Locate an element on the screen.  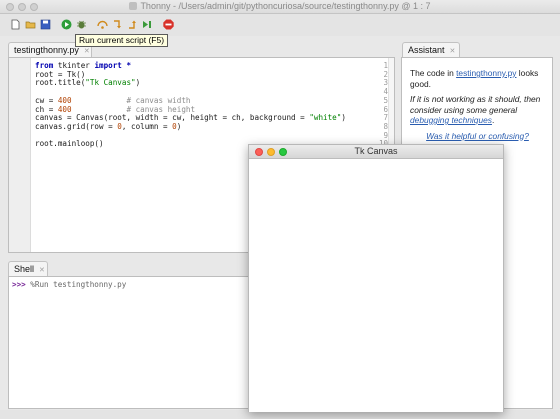
tk-title-bar: Tk Canvas is located at coordinates (376, 152).